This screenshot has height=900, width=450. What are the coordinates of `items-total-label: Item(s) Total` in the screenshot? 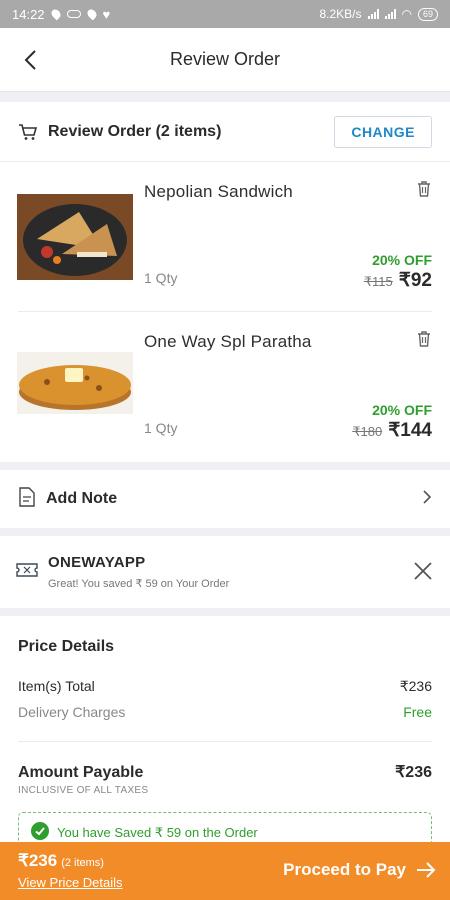 It's located at (56, 686).